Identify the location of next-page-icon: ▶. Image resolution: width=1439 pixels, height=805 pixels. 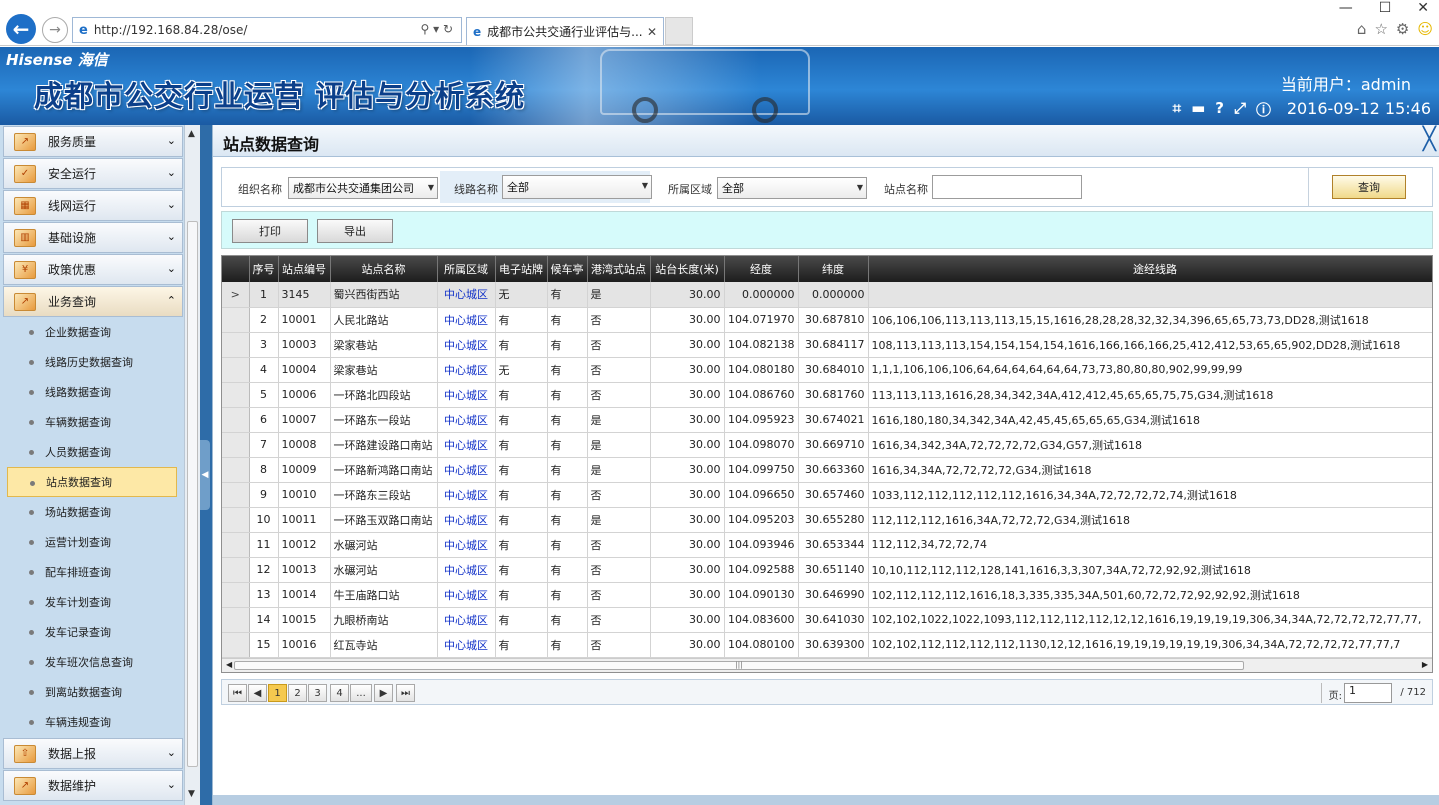
(383, 693).